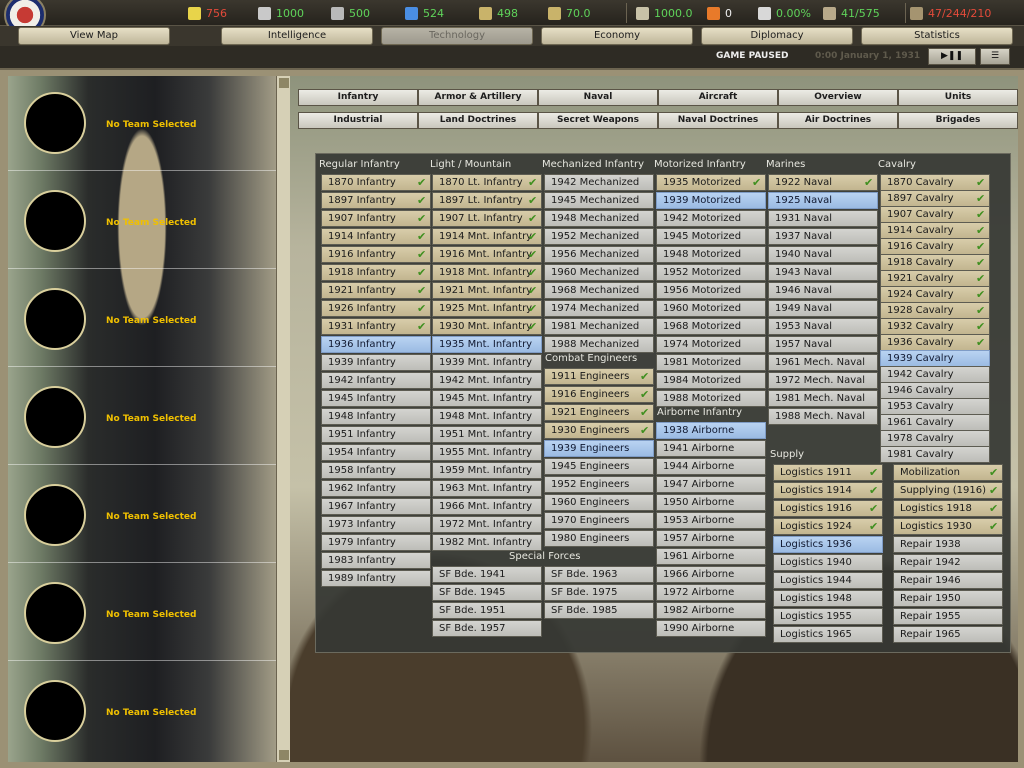 The width and height of the screenshot is (1024, 768). Describe the element at coordinates (487, 470) in the screenshot. I see `tech-item: 1959 Mnt. Infantry` at that location.